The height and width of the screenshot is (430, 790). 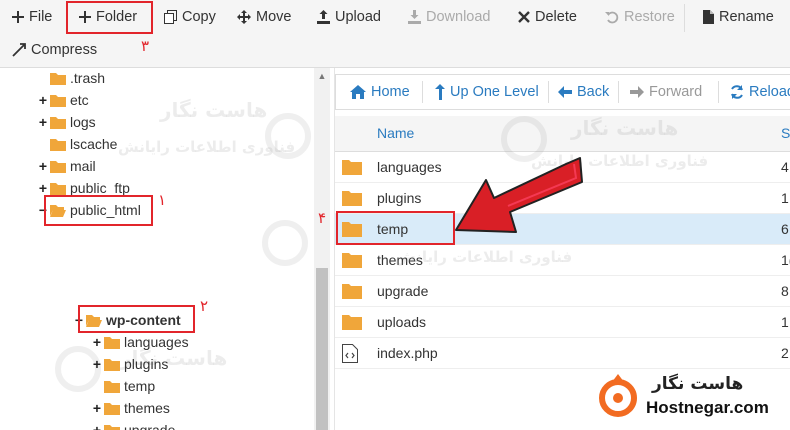 I want to click on tree-item-label: upgrade, so click(x=150, y=426).